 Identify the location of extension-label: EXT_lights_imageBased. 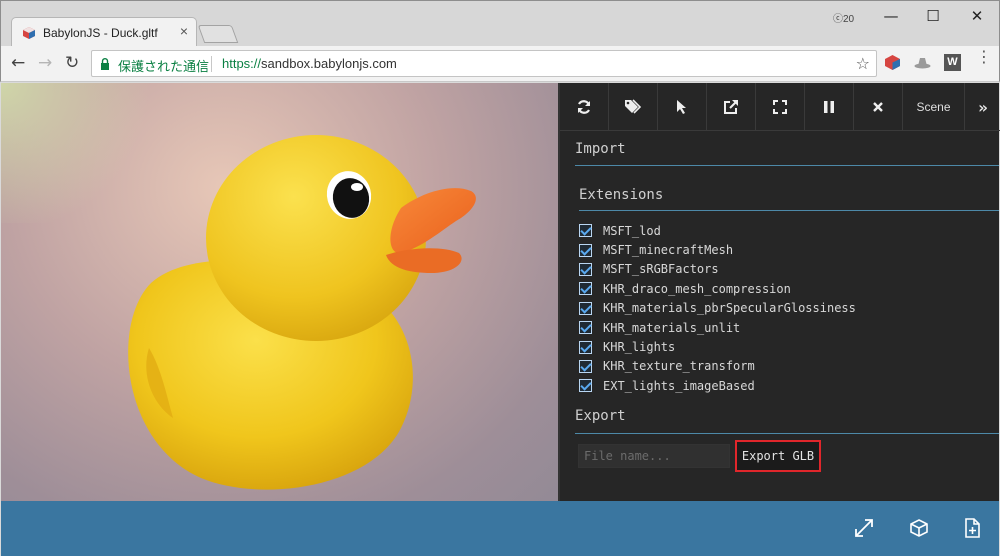
(679, 385).